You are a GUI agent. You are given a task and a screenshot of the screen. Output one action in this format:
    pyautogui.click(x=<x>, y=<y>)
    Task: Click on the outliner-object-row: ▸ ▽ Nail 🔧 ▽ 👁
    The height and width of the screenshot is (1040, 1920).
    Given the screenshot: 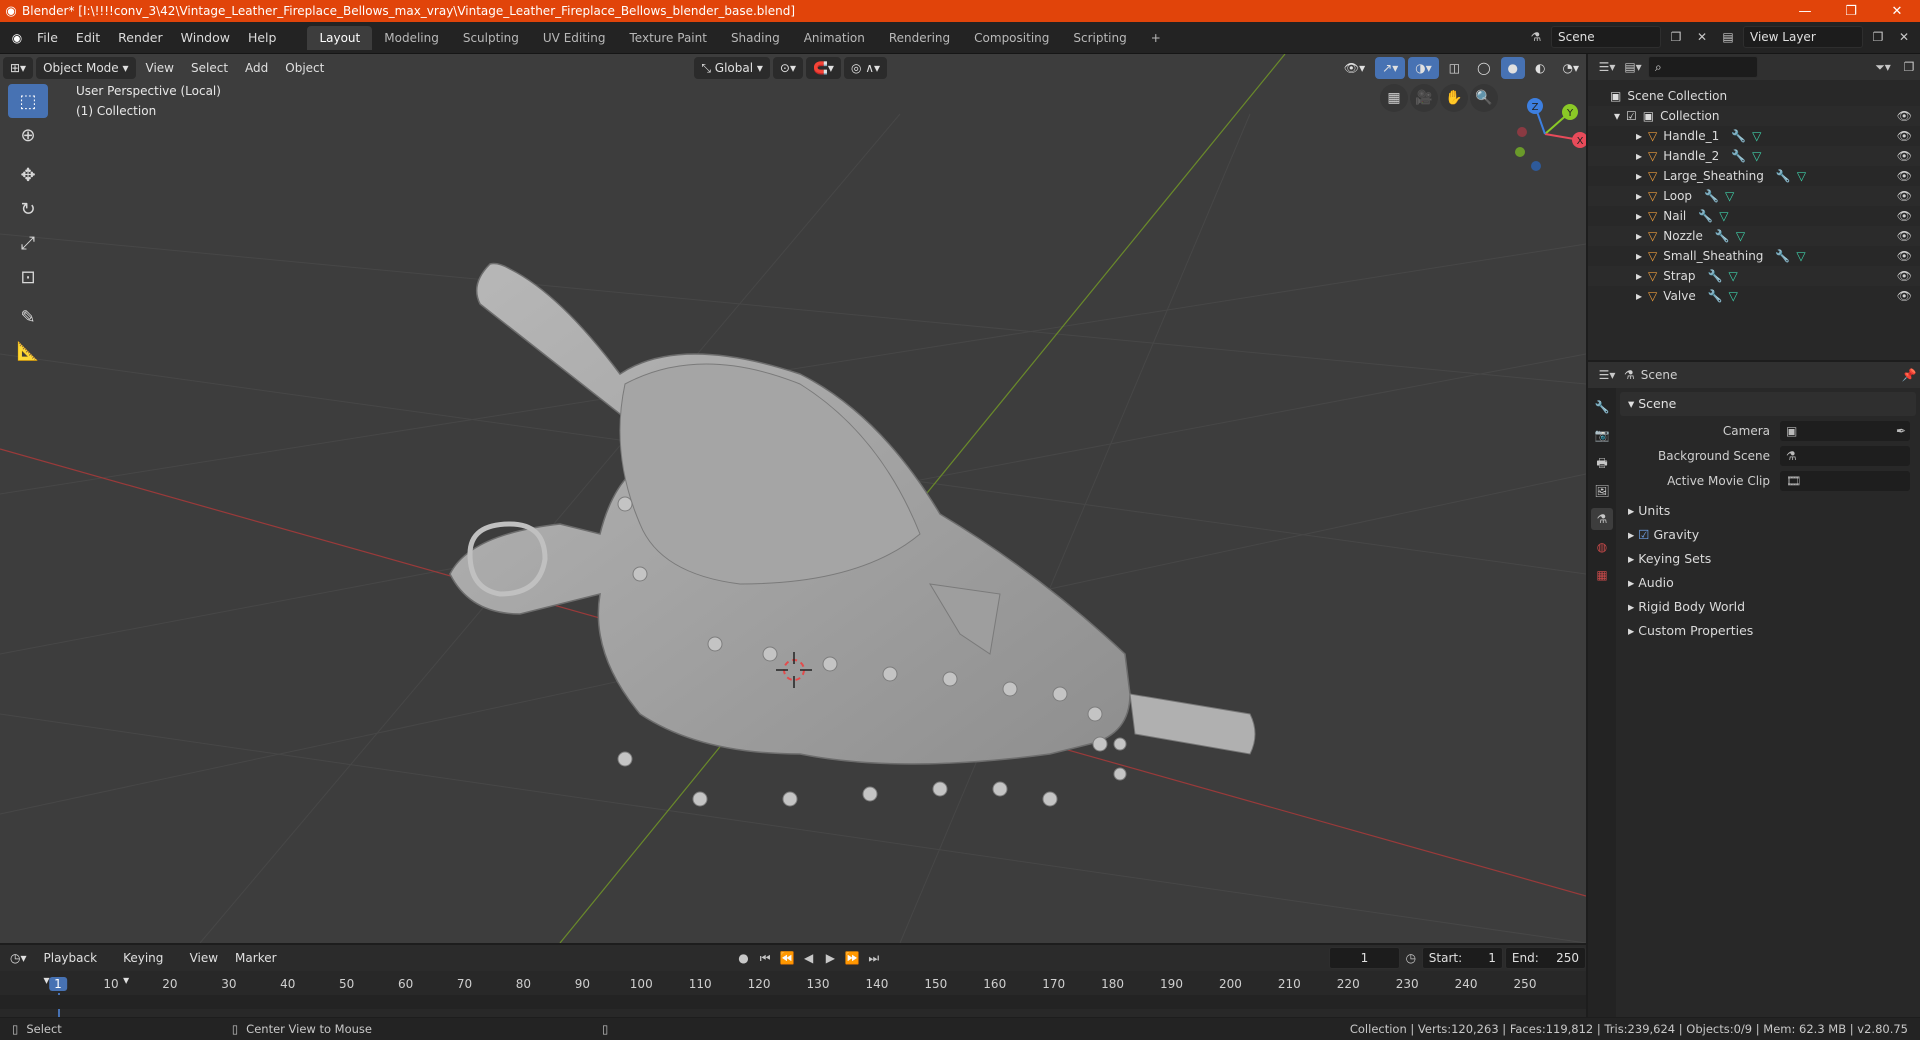 What is the action you would take?
    pyautogui.click(x=1754, y=216)
    